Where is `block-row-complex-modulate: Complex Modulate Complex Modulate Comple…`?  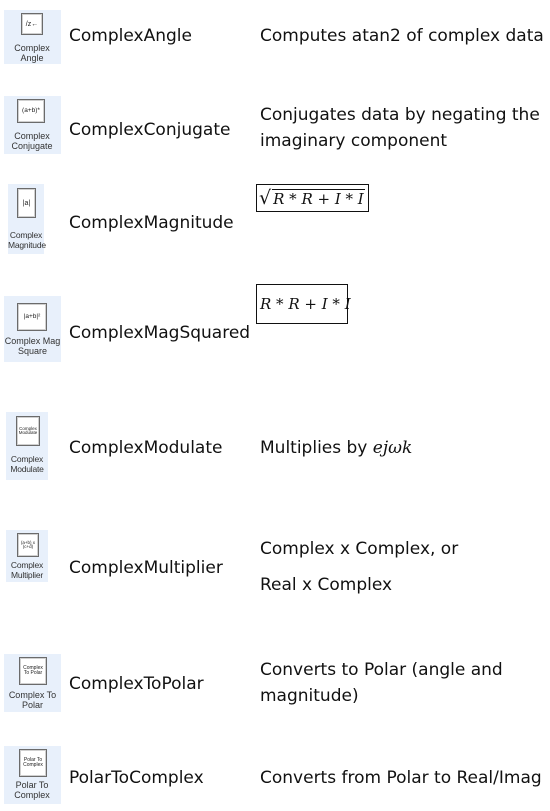
block-row-complex-modulate: Complex Modulate Complex Modulate Comple… is located at coordinates (275, 447).